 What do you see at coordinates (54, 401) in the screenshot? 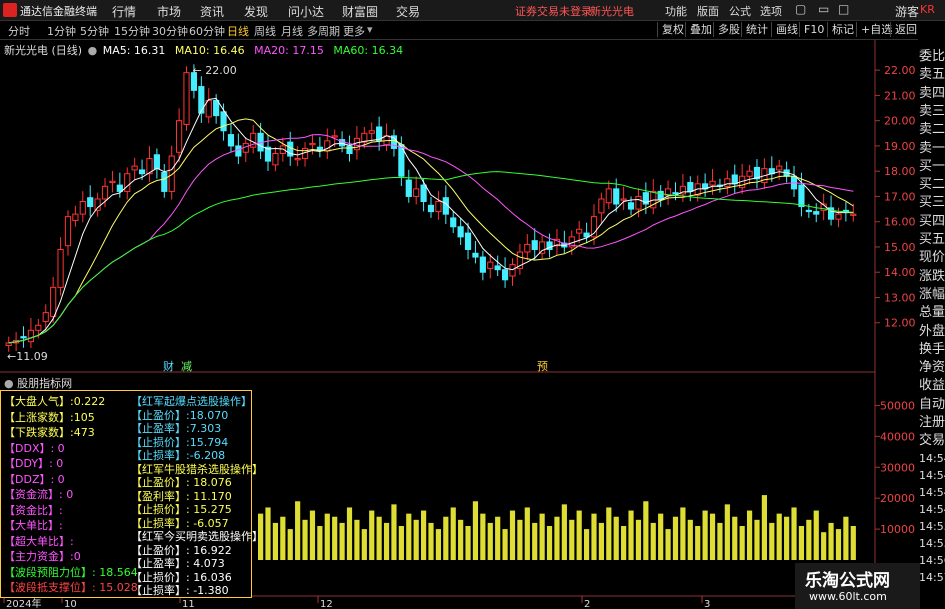
I see `panel-row: 【大盘人气】:0.222` at bounding box center [54, 401].